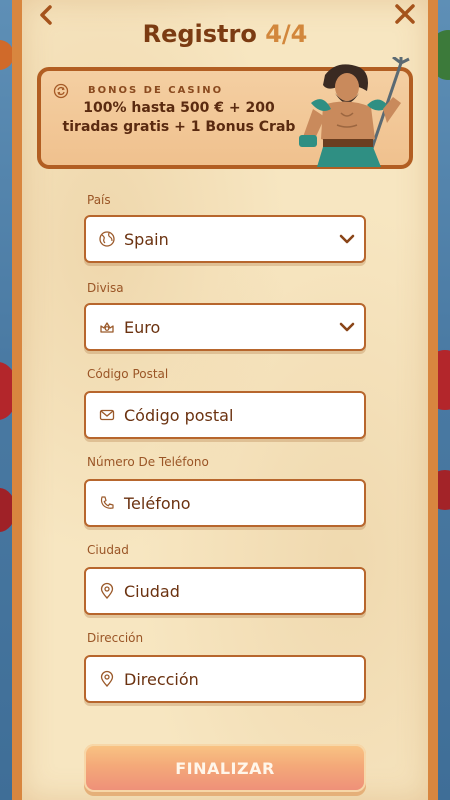 The width and height of the screenshot is (450, 800). I want to click on title-text: Registro, so click(199, 34).